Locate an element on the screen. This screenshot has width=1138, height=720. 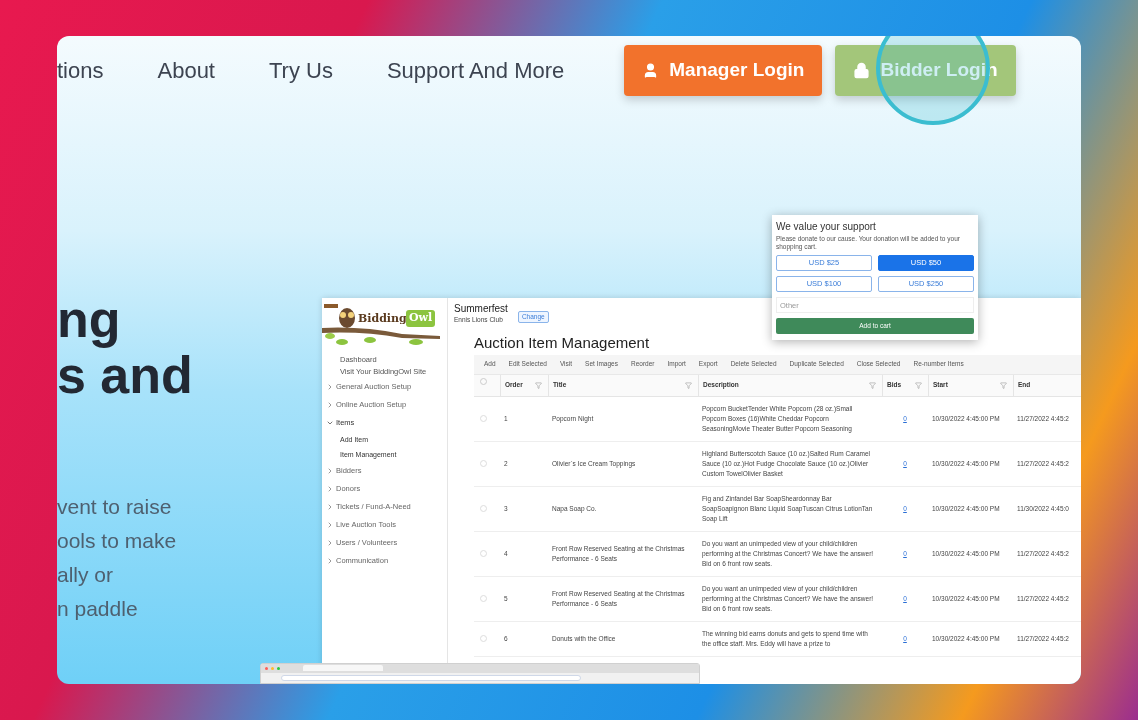
hero-heading: ng s and is located at coordinates (125, 347).